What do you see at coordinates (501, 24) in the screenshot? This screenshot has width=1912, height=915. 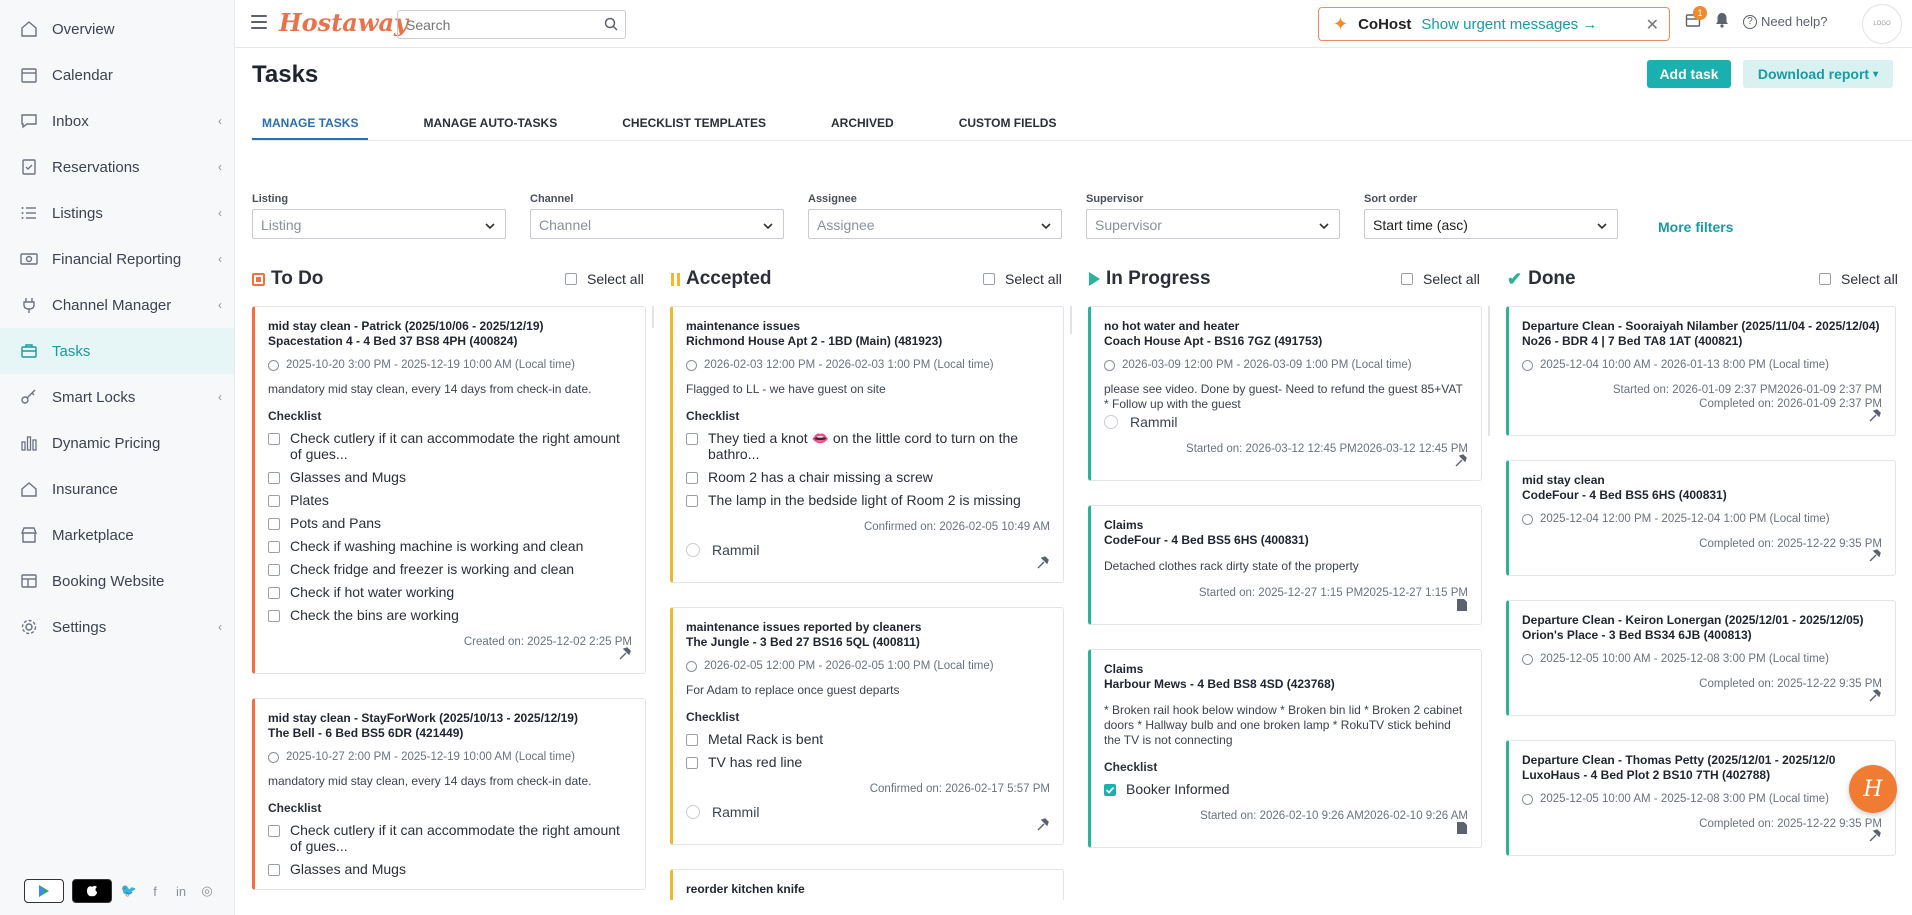 I see `search-input` at bounding box center [501, 24].